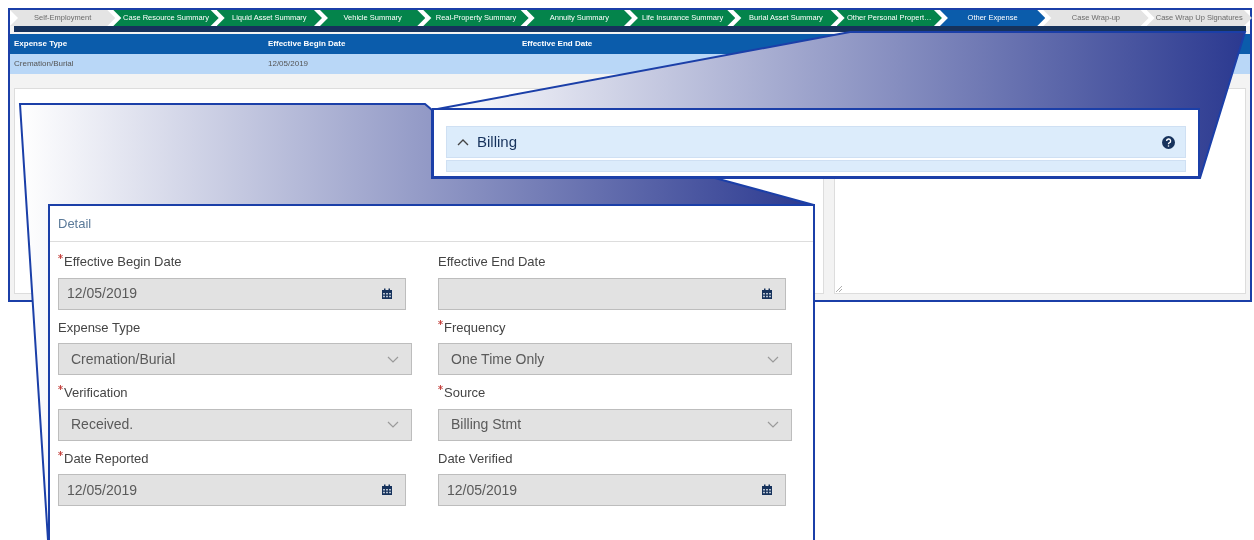 This screenshot has height=540, width=1254. Describe the element at coordinates (615, 359) in the screenshot. I see `select-field: One Time Only` at that location.